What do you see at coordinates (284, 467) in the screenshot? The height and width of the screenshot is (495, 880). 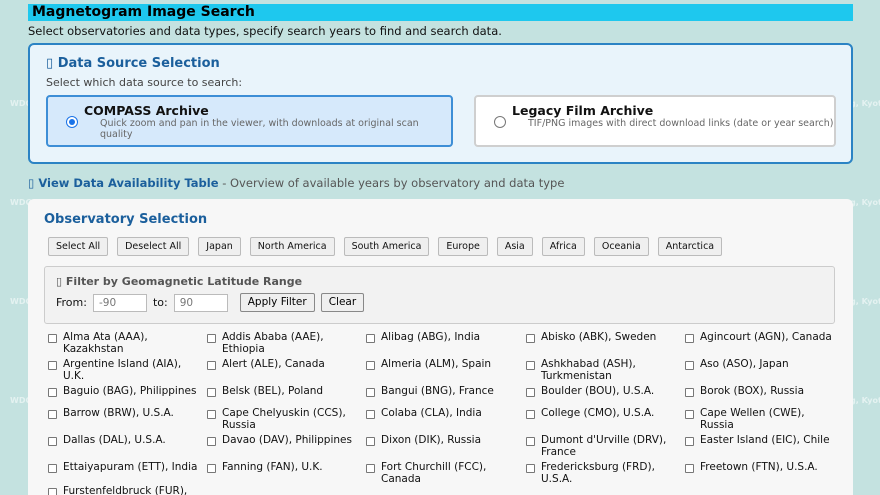 I see `station-item: Fanning (FAN), U.K.` at bounding box center [284, 467].